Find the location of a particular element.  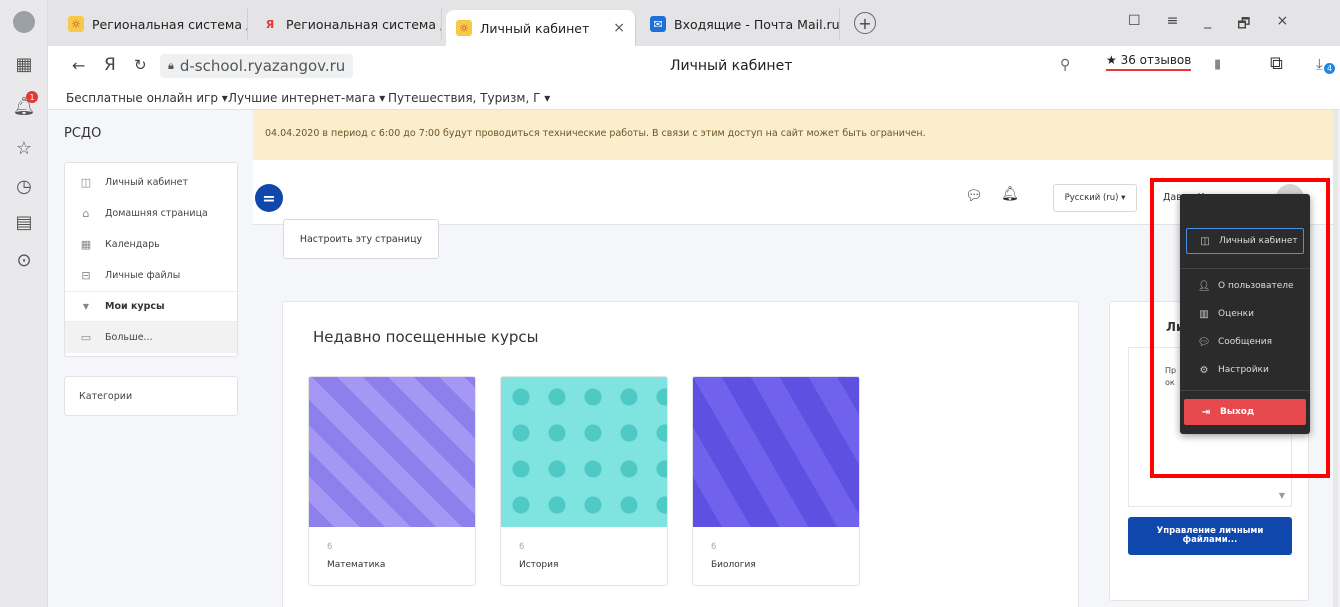

search-icon: ⚲ is located at coordinates (1065, 65).